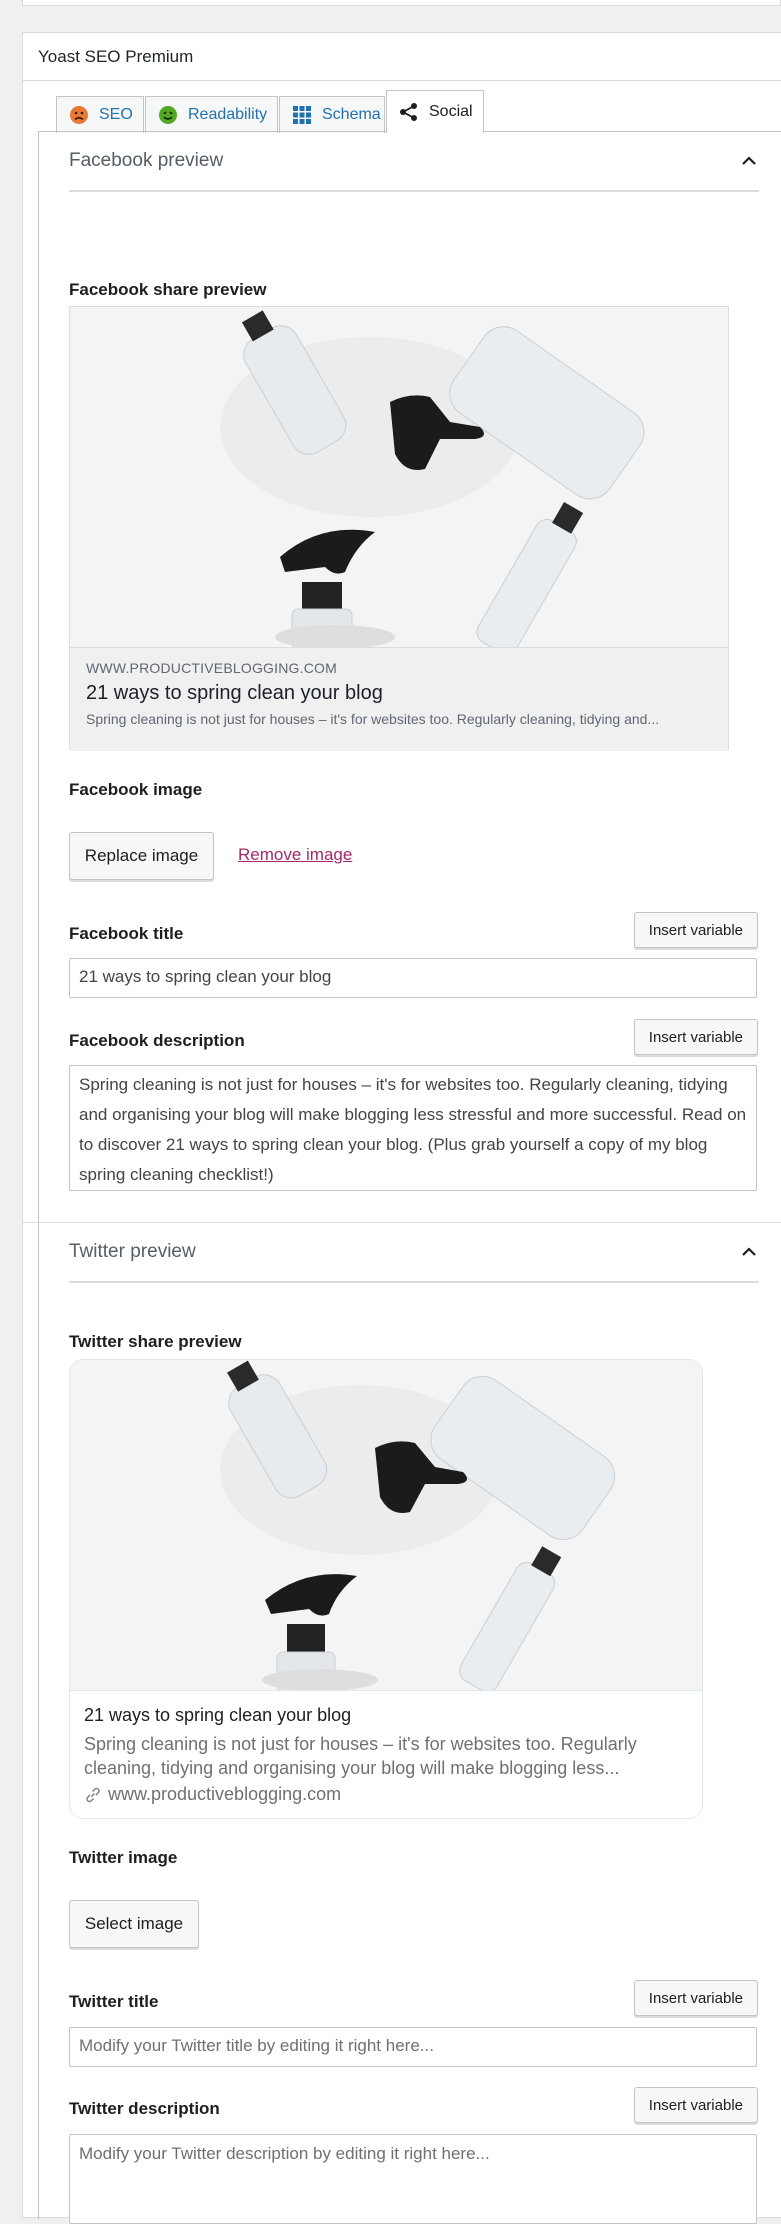 This screenshot has height=2224, width=781. What do you see at coordinates (295, 855) in the screenshot?
I see `remove-image-link: Remove image` at bounding box center [295, 855].